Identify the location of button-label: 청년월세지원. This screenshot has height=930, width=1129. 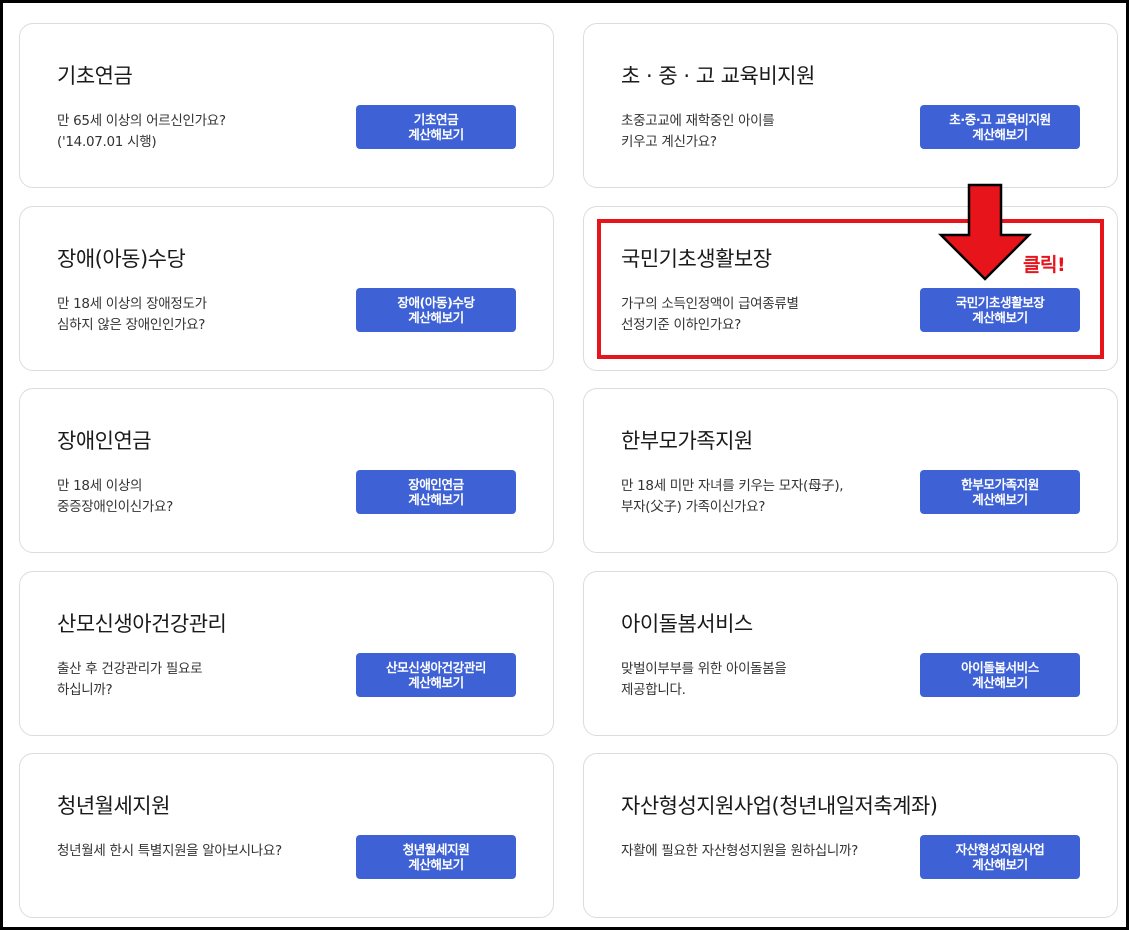
(436, 849).